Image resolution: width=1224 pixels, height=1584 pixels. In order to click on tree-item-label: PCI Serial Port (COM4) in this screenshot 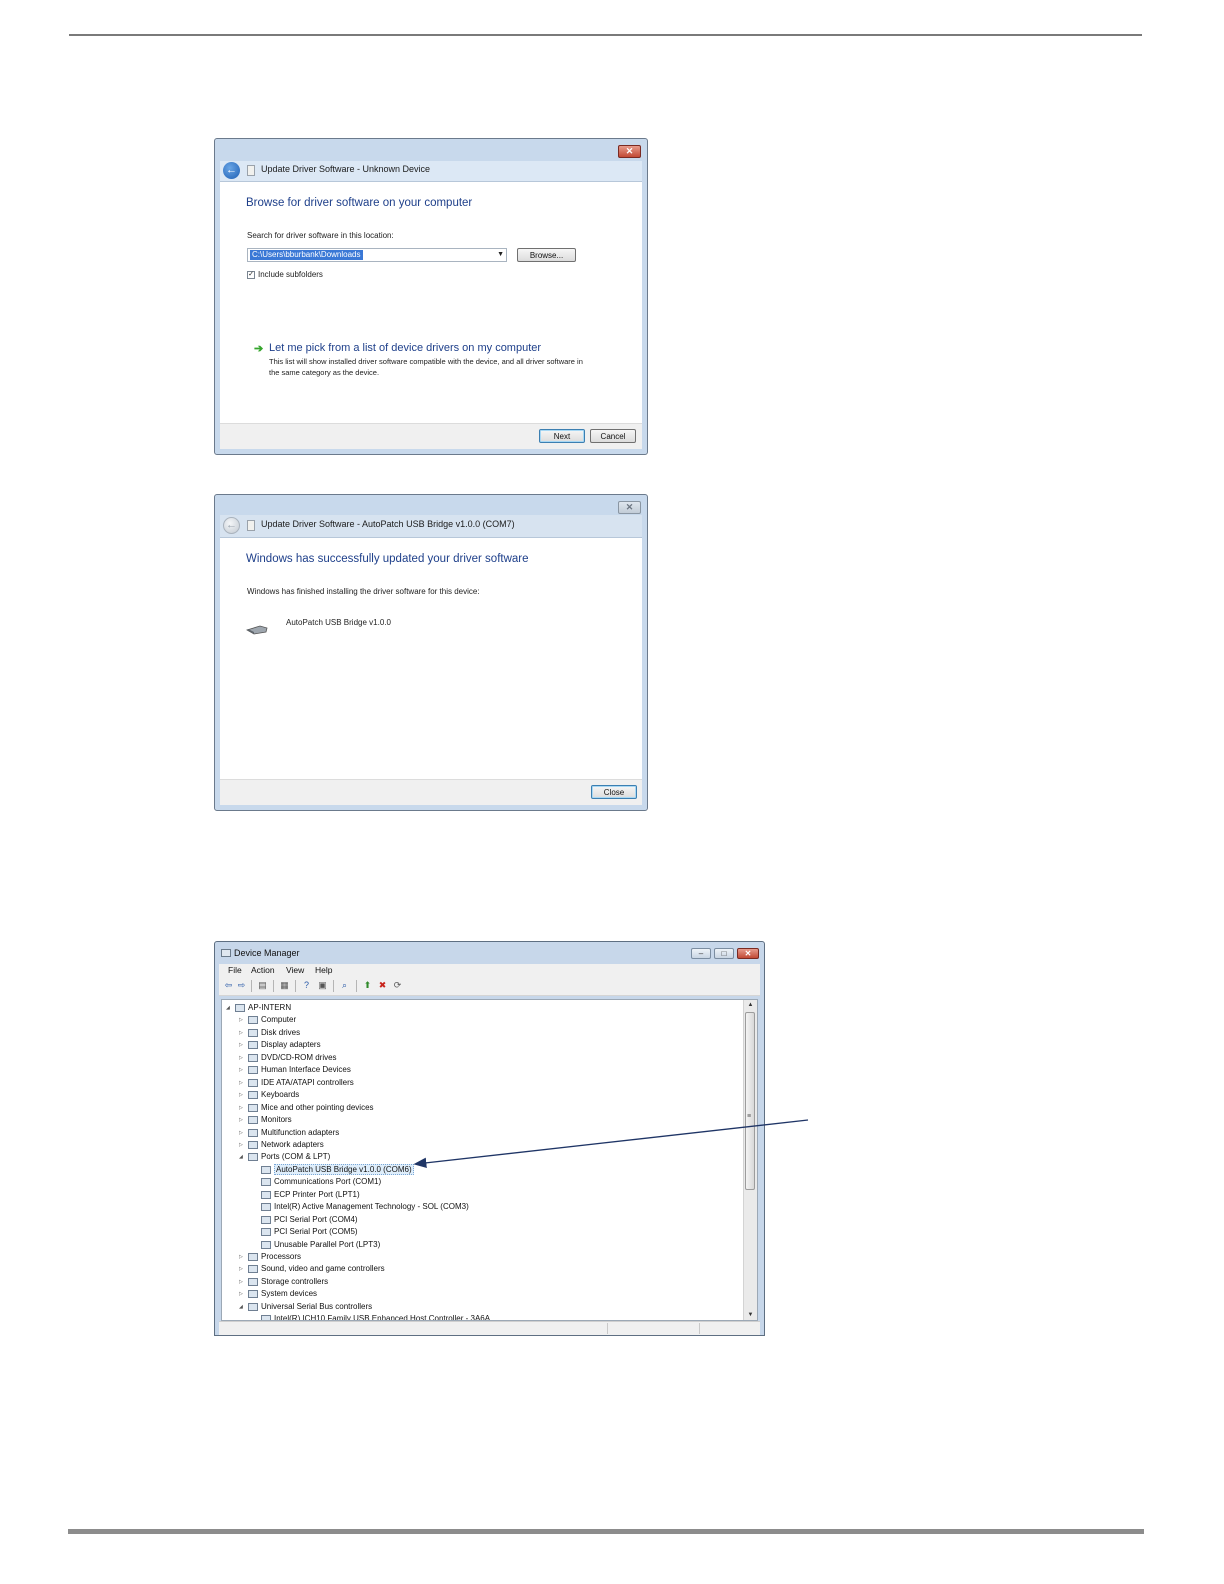, I will do `click(316, 1219)`.